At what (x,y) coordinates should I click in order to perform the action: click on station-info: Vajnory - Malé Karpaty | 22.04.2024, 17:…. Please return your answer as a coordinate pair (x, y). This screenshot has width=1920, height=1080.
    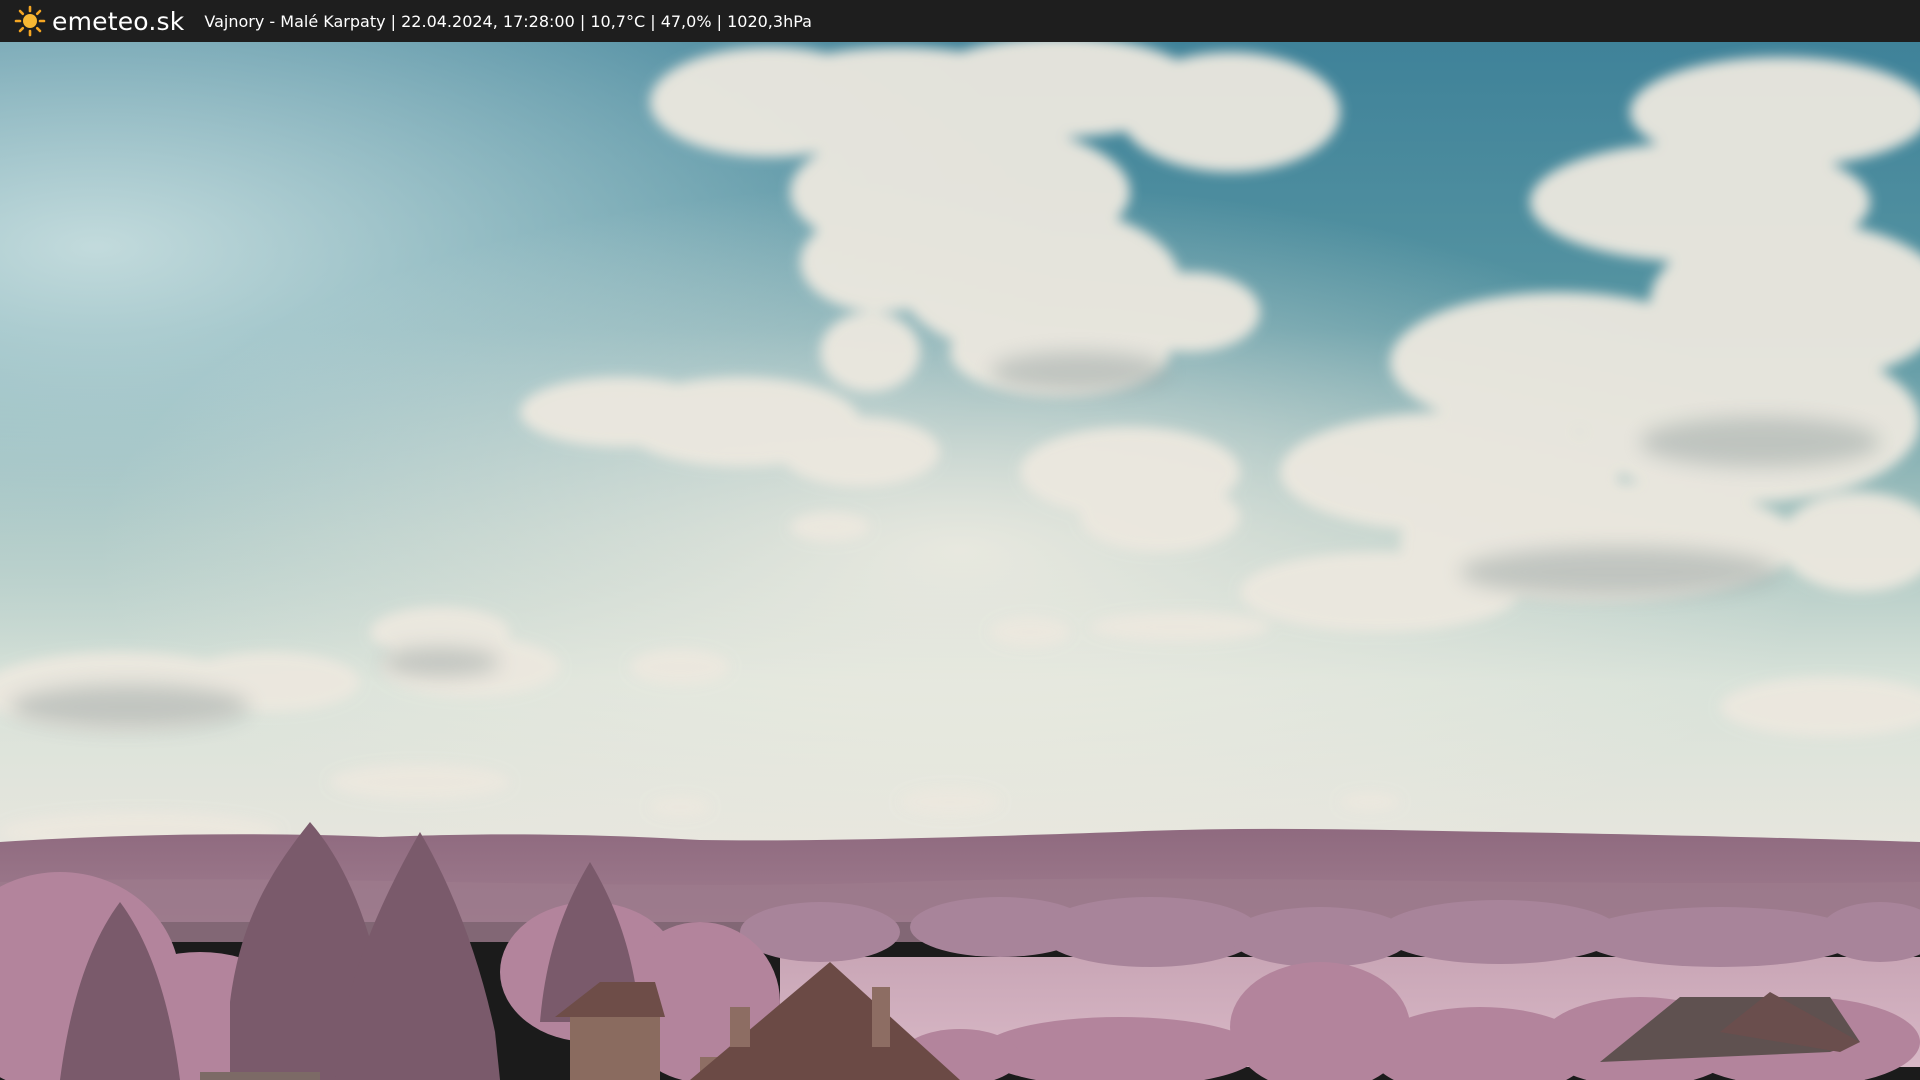
    Looking at the image, I should click on (508, 21).